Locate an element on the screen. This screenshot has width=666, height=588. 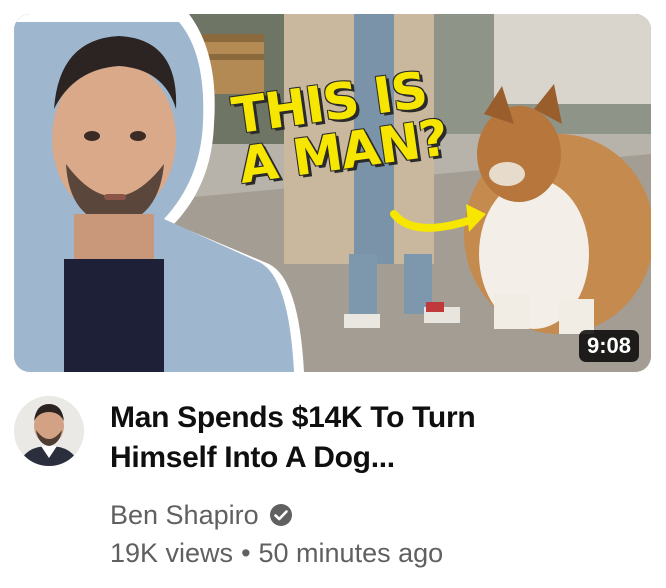
view-count: 19K views is located at coordinates (172, 553).